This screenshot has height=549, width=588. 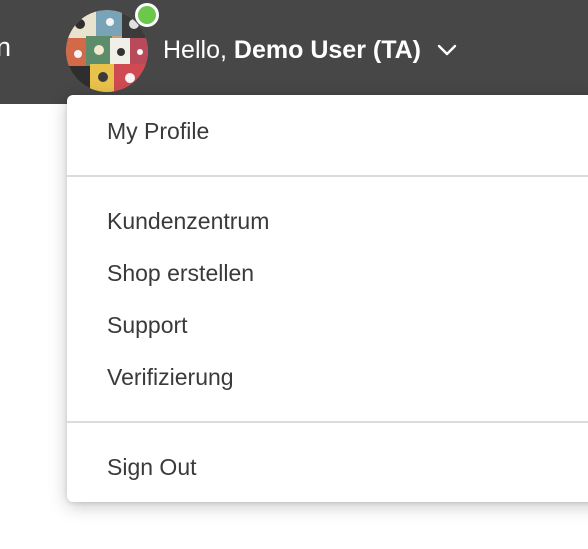 I want to click on menu-item-my-profile: My Profile, so click(x=158, y=131).